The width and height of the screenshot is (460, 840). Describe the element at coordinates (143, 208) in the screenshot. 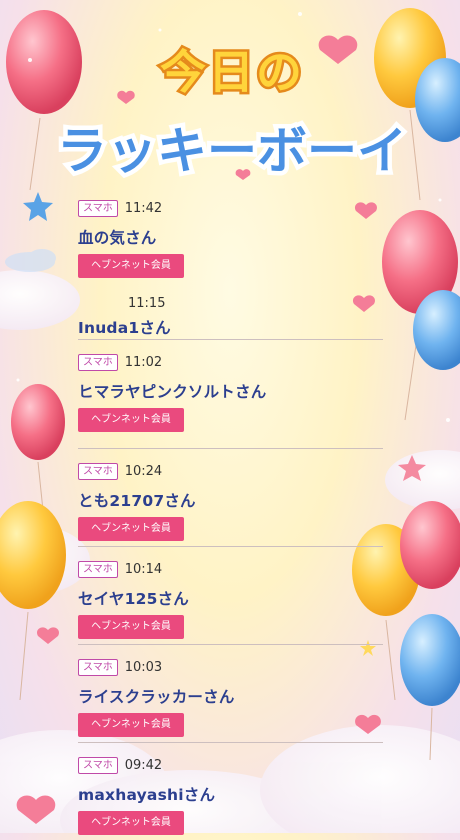

I see `entry-time: 11:42` at that location.